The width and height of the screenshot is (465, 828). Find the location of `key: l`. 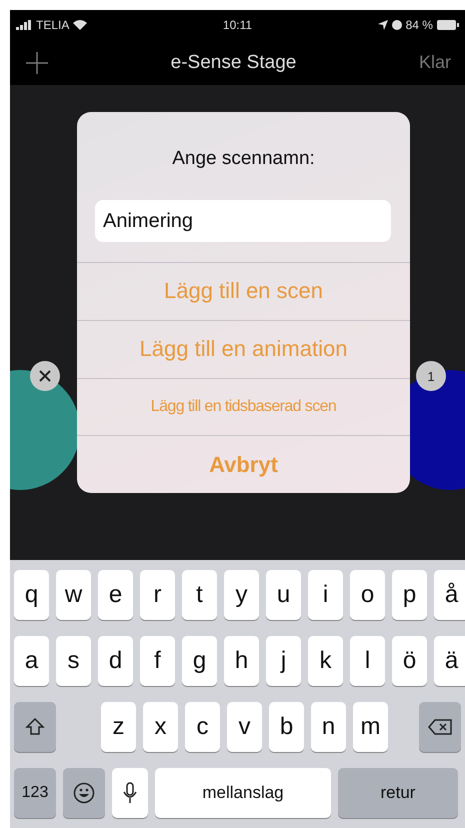

key: l is located at coordinates (367, 661).